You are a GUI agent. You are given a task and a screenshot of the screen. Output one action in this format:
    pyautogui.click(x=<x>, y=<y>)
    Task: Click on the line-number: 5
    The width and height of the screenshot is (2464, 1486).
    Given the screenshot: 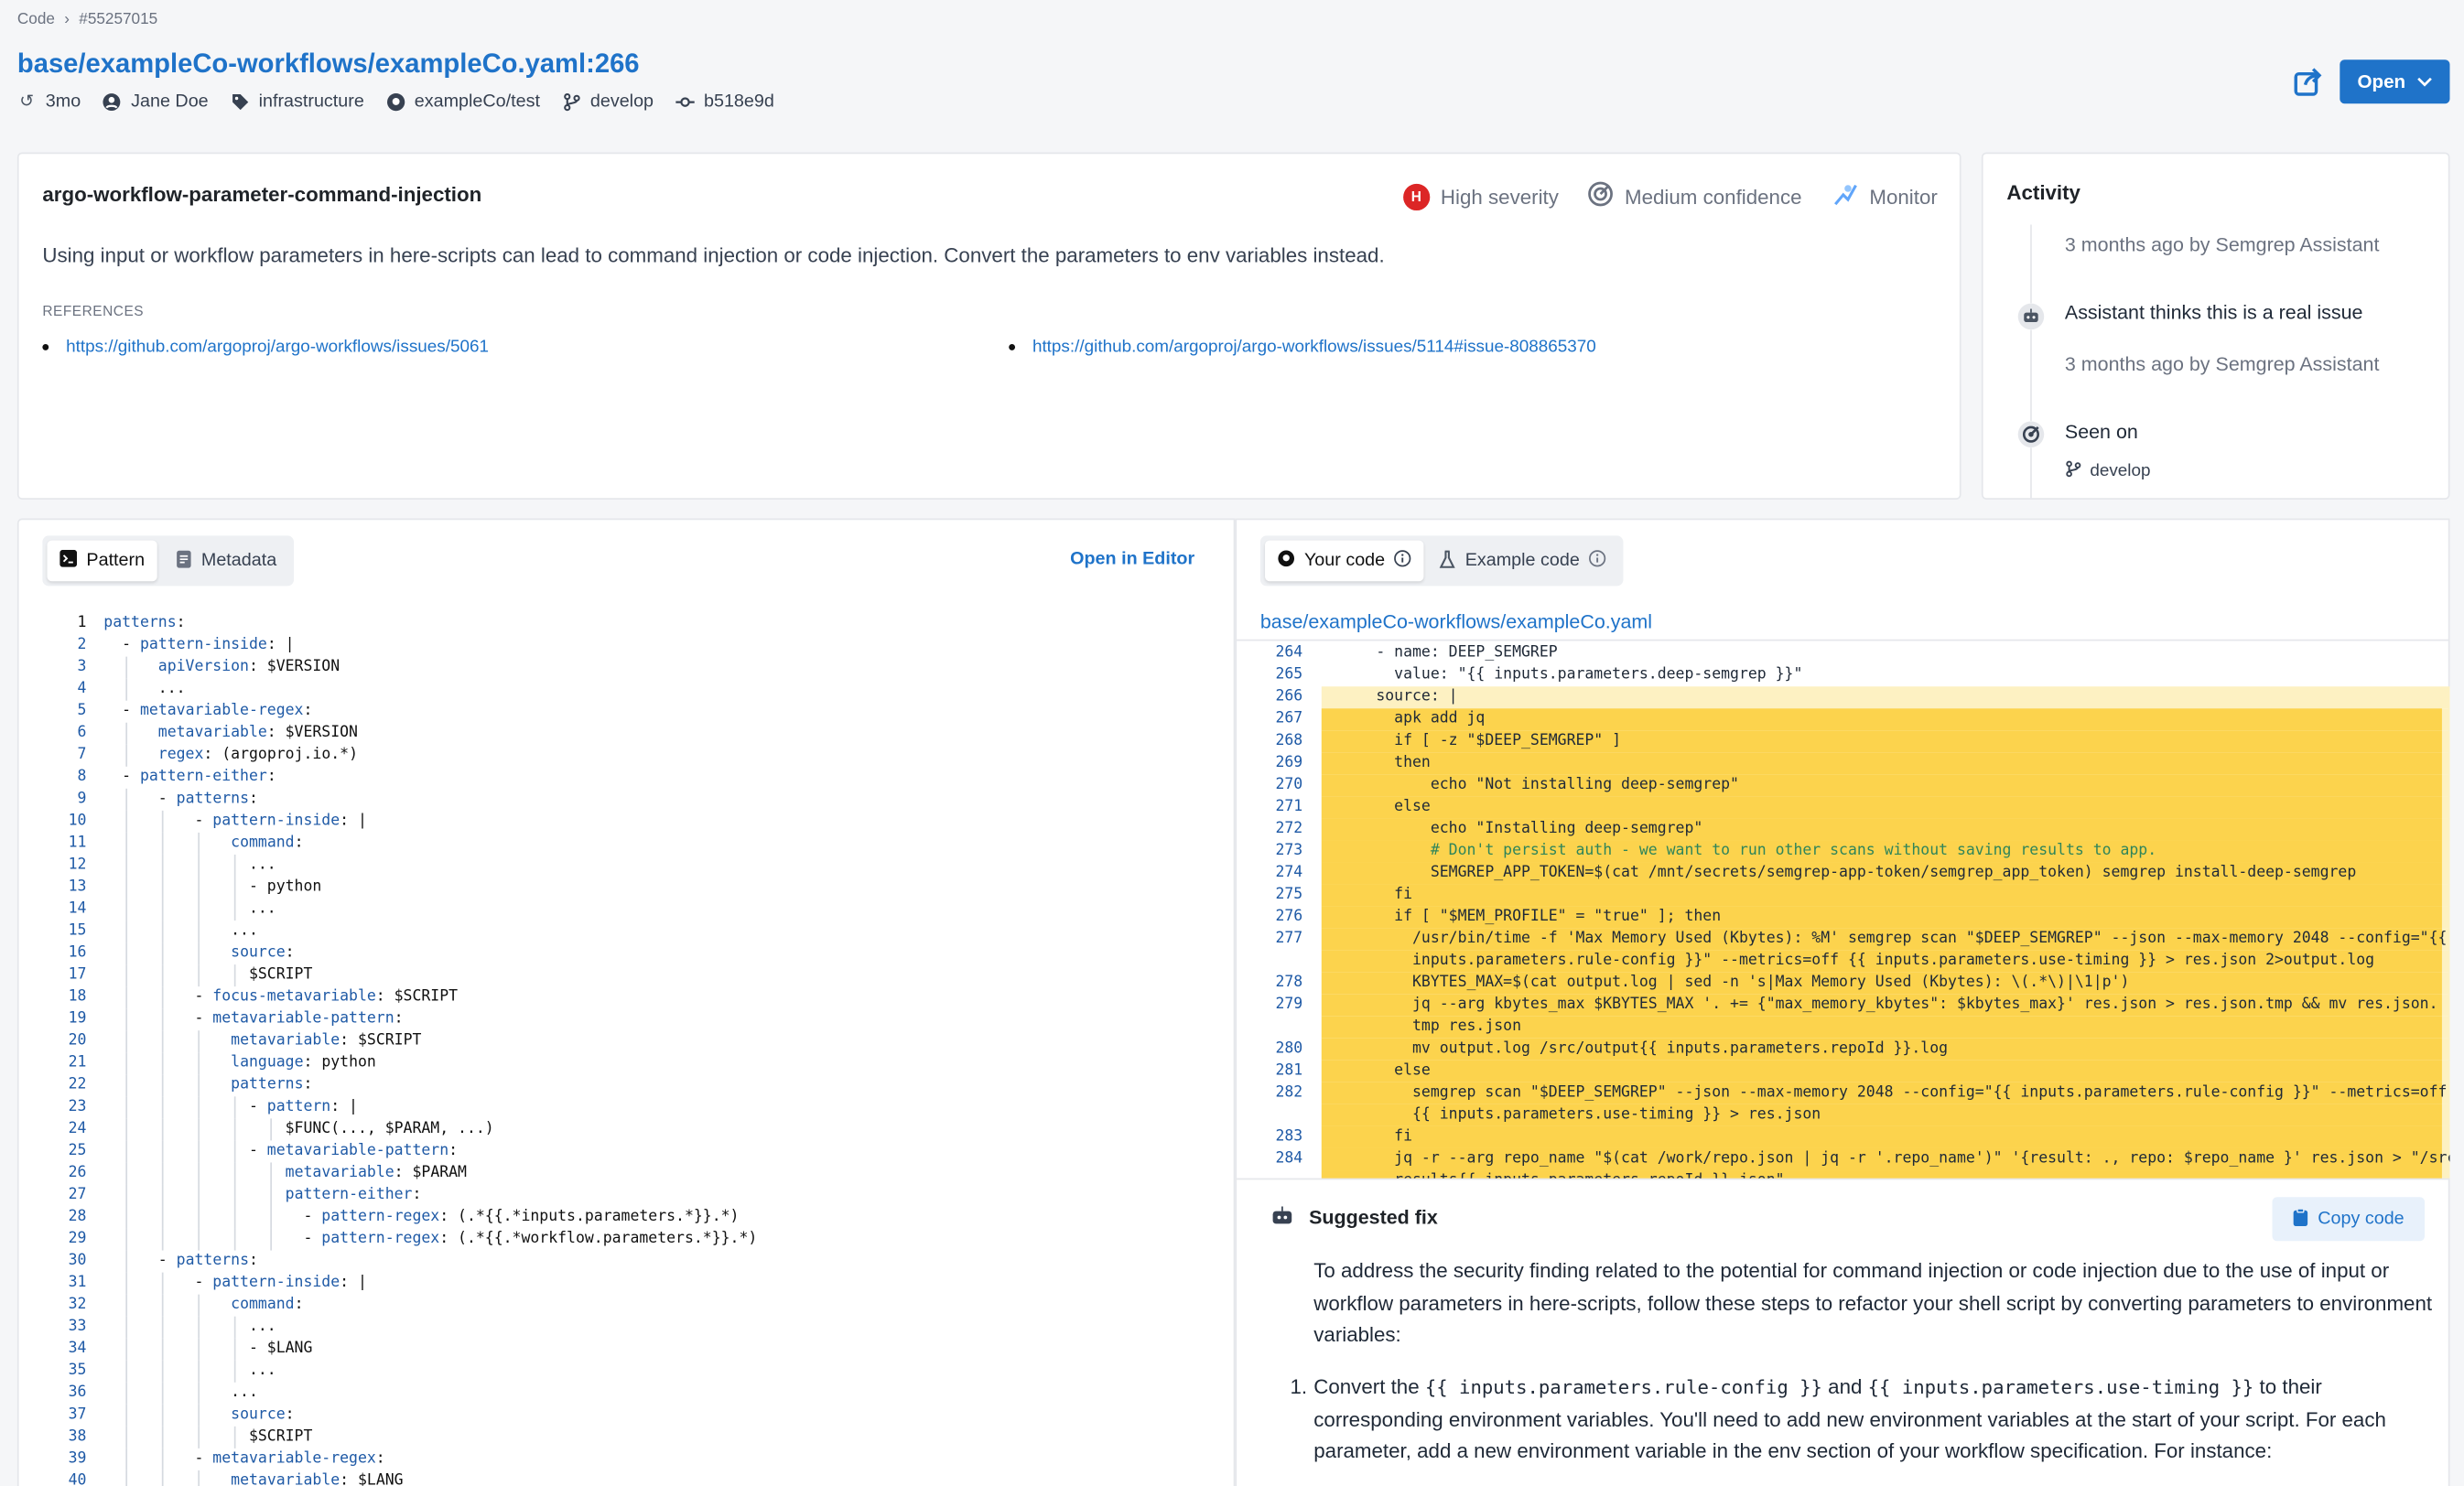 What is the action you would take?
    pyautogui.click(x=82, y=711)
    